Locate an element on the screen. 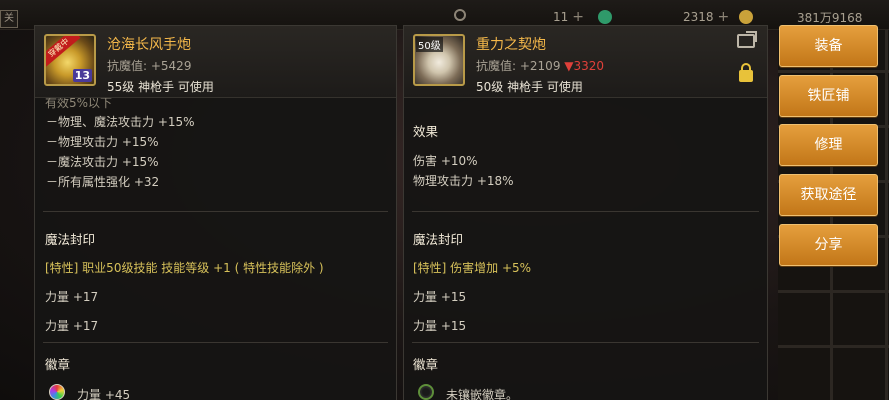 This screenshot has height=400, width=889. compare-item-header: 50级 重力之契炮 抗魔值: +2109 ▼3320 50级 神枪手 可使用 is located at coordinates (585, 62).